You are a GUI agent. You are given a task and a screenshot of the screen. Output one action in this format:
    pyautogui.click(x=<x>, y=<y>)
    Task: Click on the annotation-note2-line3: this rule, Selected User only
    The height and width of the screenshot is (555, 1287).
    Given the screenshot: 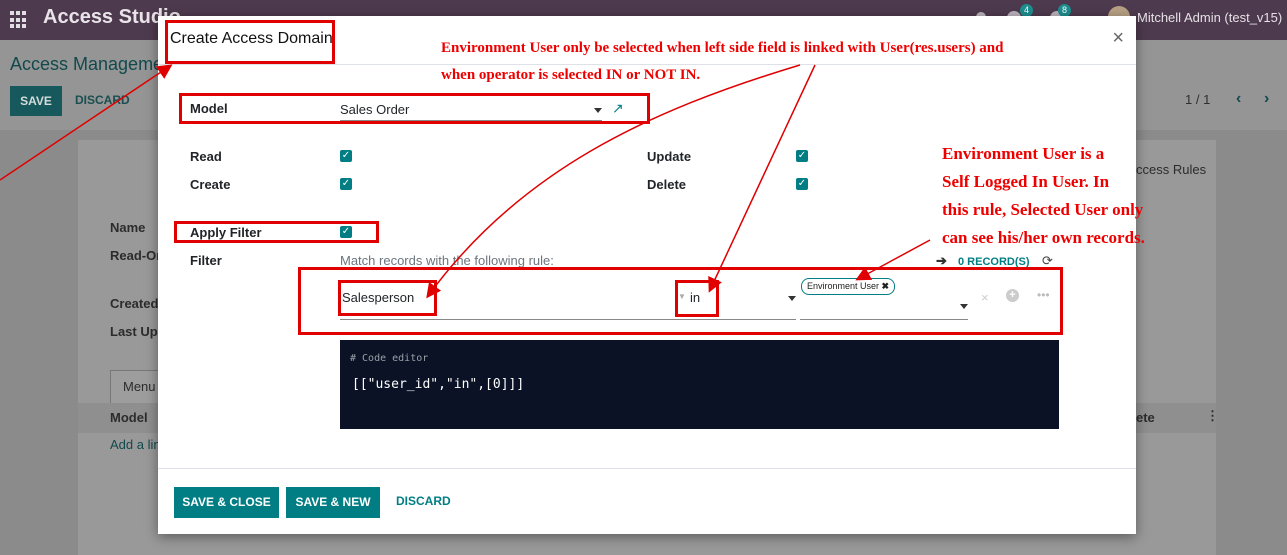 What is the action you would take?
    pyautogui.click(x=1043, y=209)
    